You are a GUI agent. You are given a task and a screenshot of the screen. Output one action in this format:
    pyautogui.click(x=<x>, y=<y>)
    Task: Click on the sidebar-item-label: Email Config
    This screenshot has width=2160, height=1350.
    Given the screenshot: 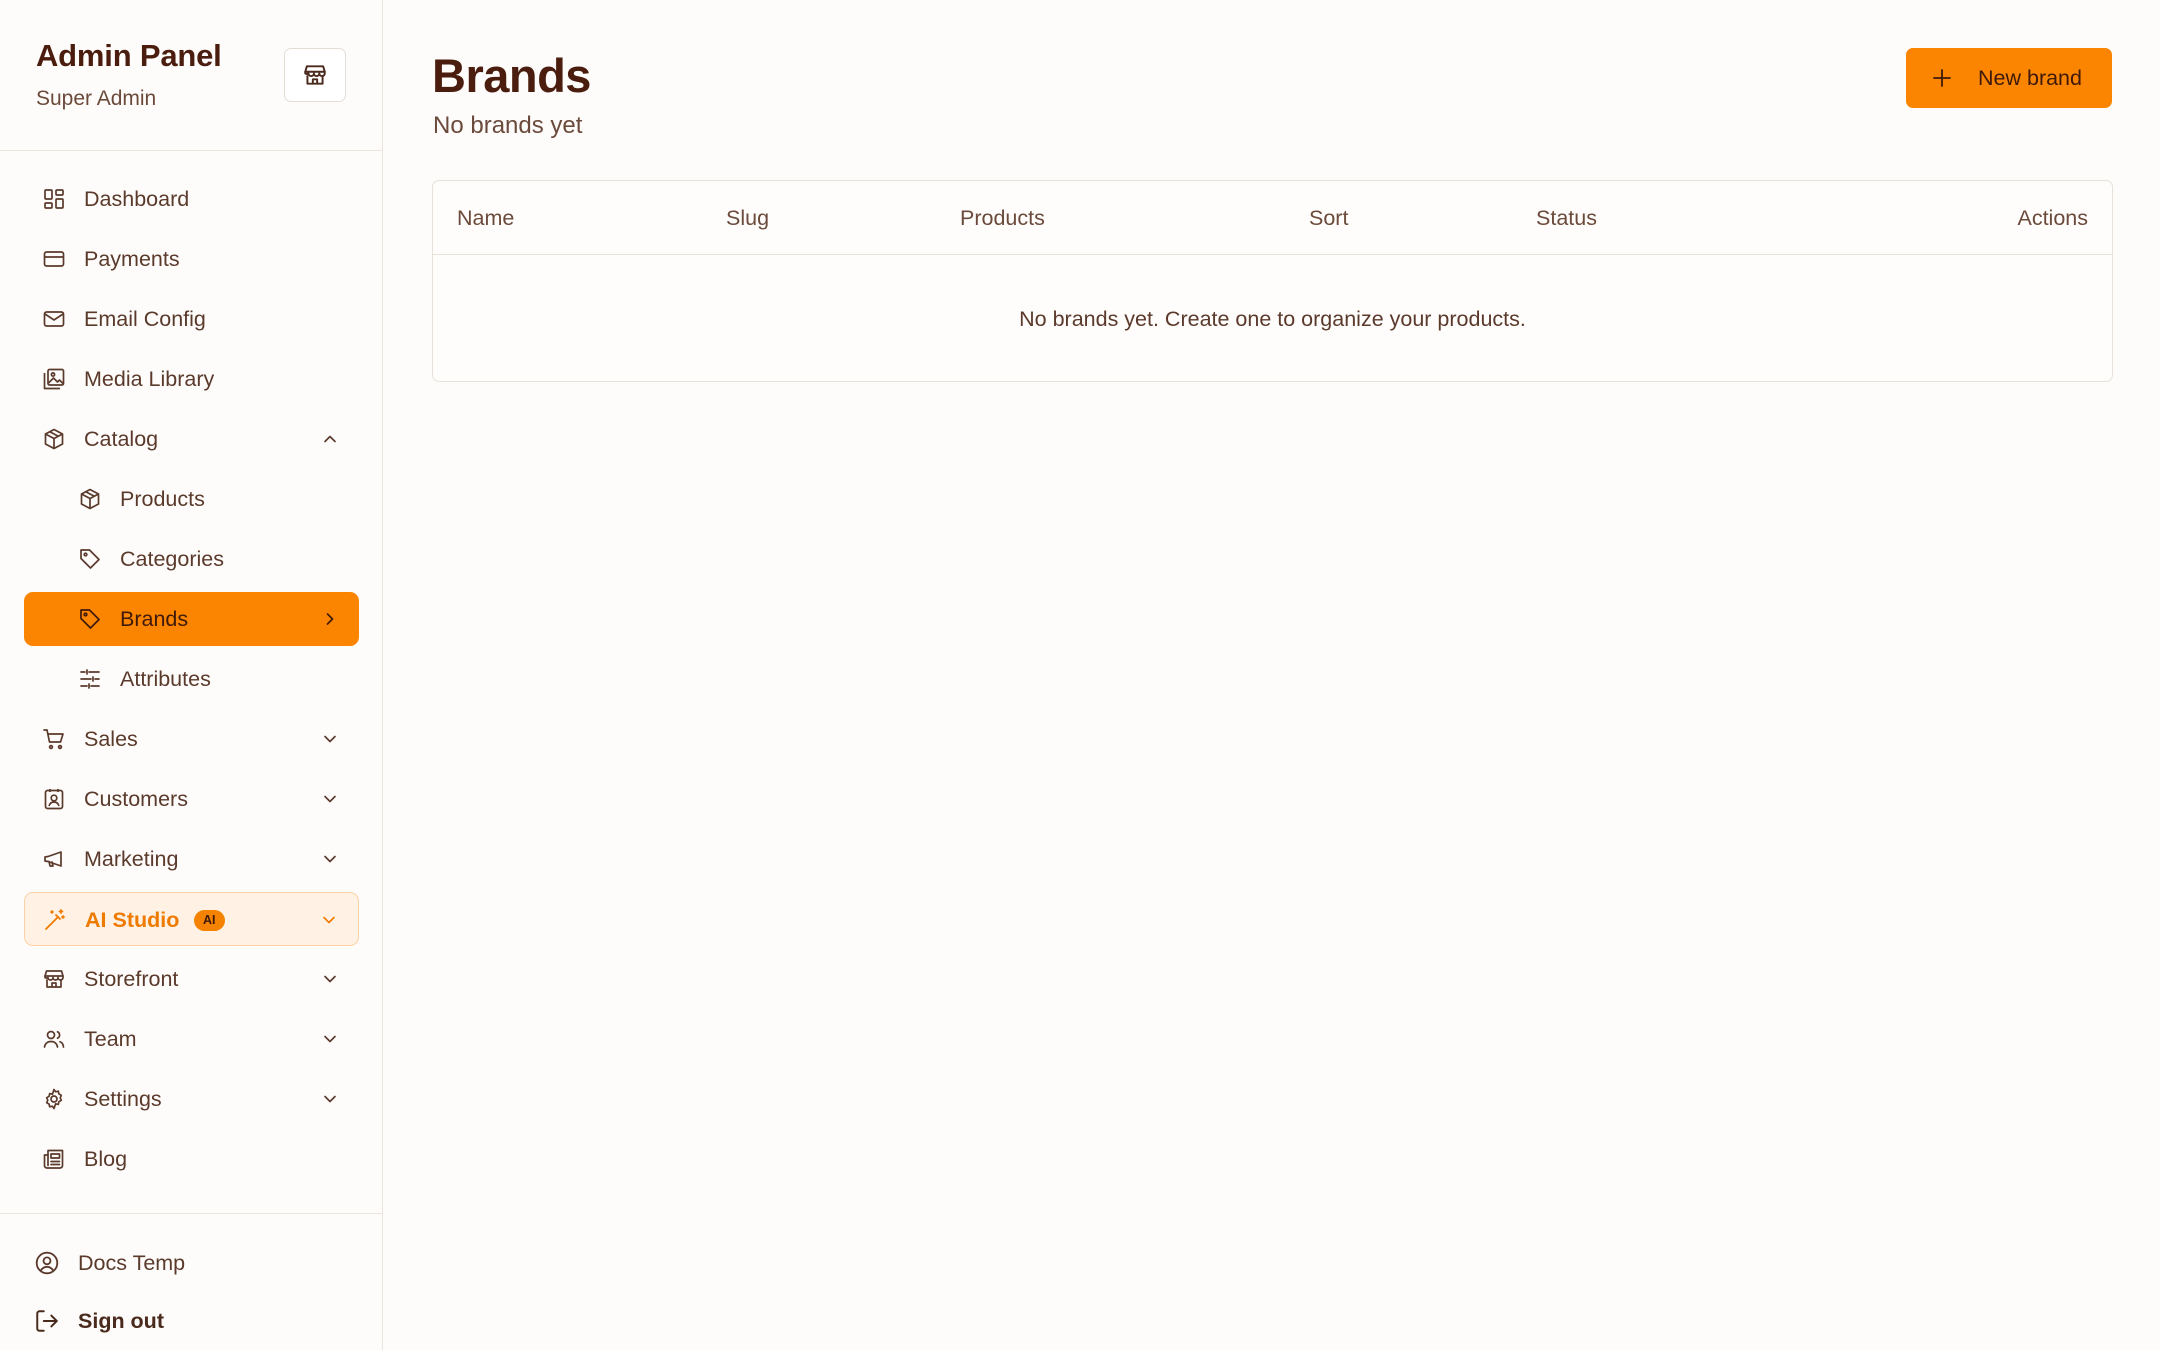 What is the action you would take?
    pyautogui.click(x=145, y=319)
    